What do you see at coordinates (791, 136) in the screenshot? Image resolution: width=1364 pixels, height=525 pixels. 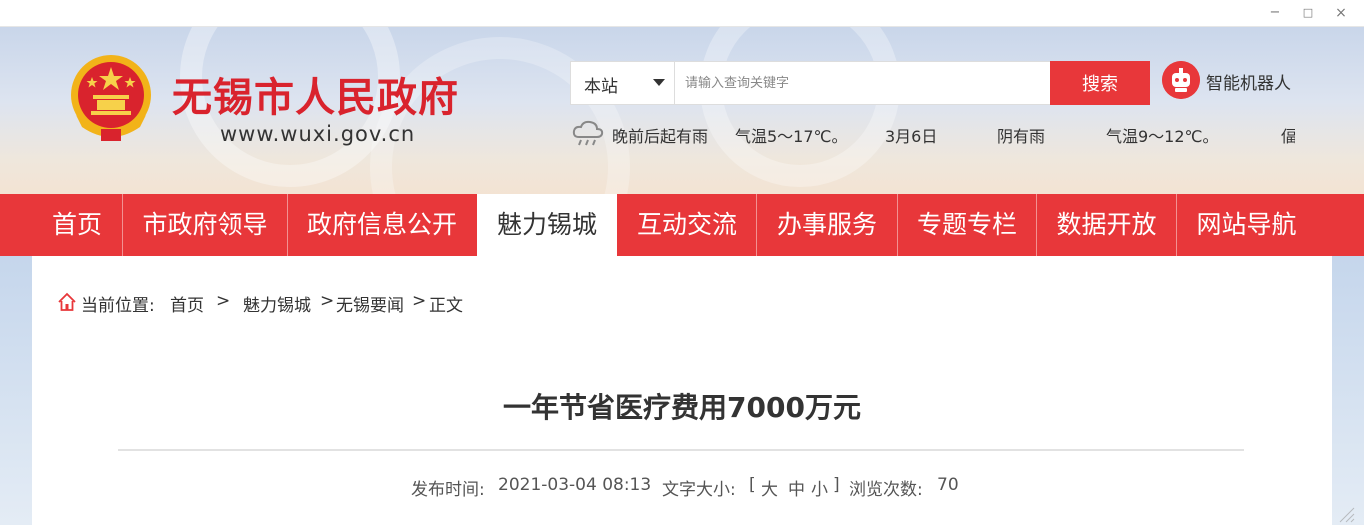 I see `weather-tonight-temp: 气温5～17℃。` at bounding box center [791, 136].